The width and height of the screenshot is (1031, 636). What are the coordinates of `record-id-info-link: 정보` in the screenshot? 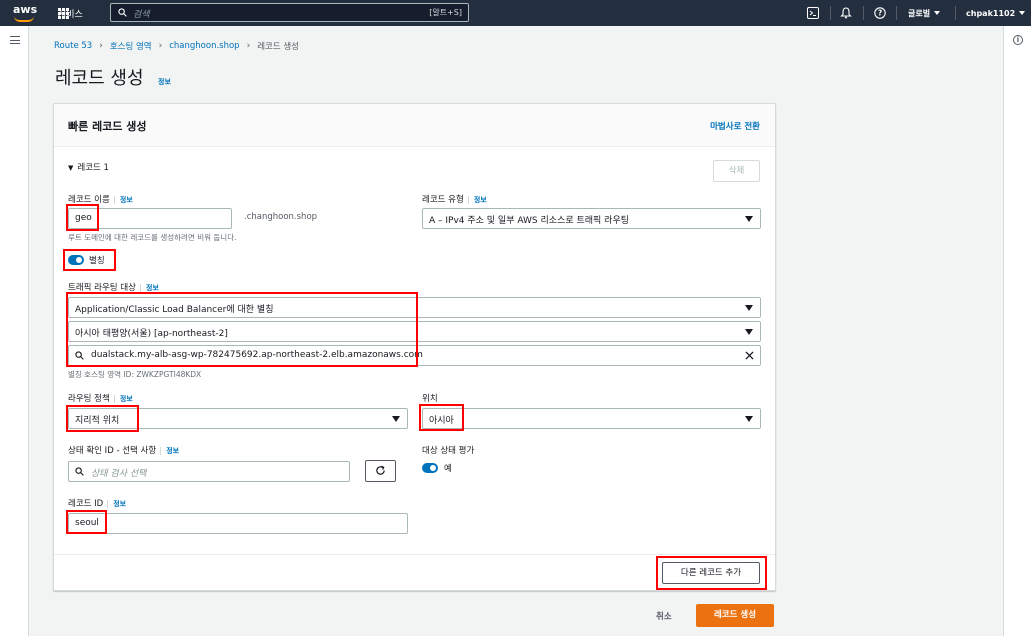 It's located at (117, 504).